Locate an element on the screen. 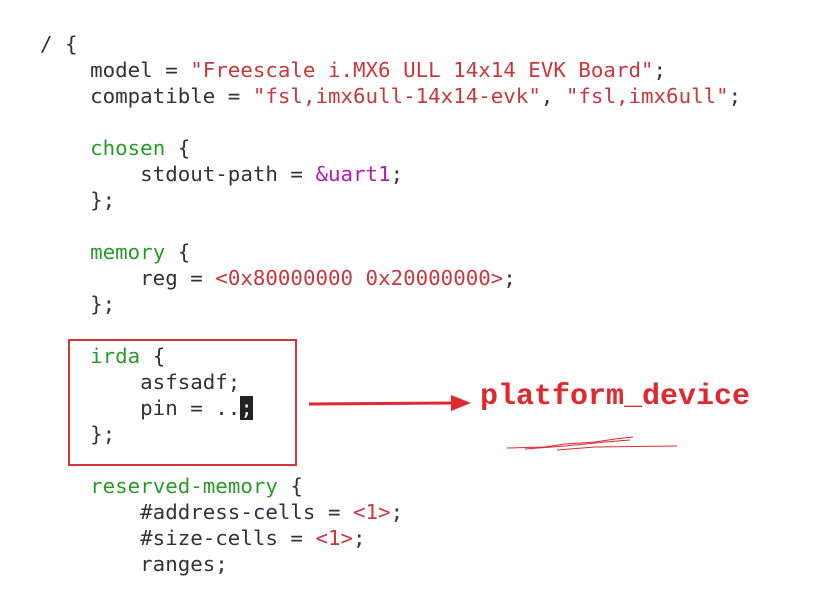  code-token: "fsl,imx6ull" is located at coordinates (647, 96).